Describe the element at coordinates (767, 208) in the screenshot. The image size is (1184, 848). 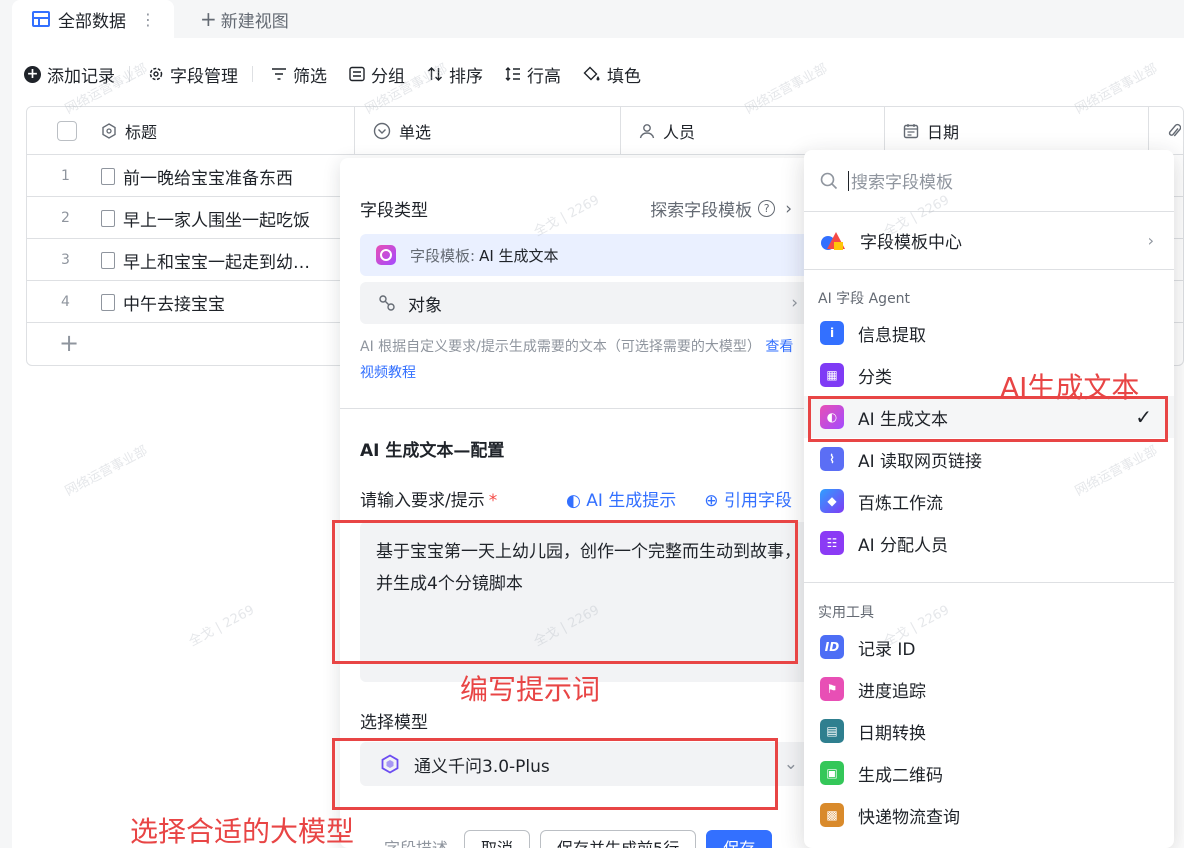
I see `help-icon: ?` at that location.